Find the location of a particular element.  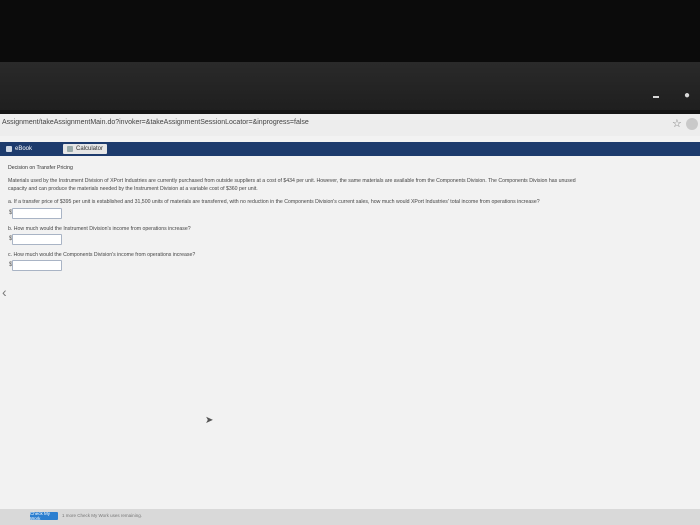

ebook-button: eBook is located at coordinates (19, 149).